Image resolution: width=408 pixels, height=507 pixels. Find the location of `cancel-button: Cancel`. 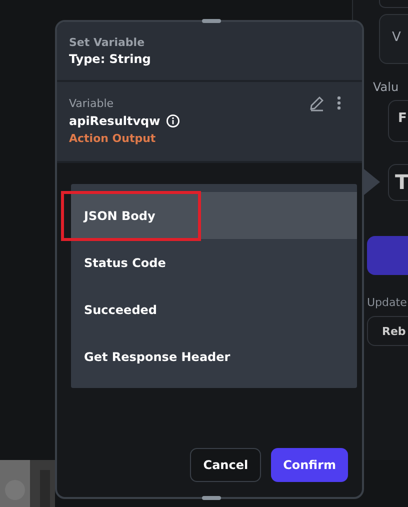

cancel-button: Cancel is located at coordinates (226, 465).